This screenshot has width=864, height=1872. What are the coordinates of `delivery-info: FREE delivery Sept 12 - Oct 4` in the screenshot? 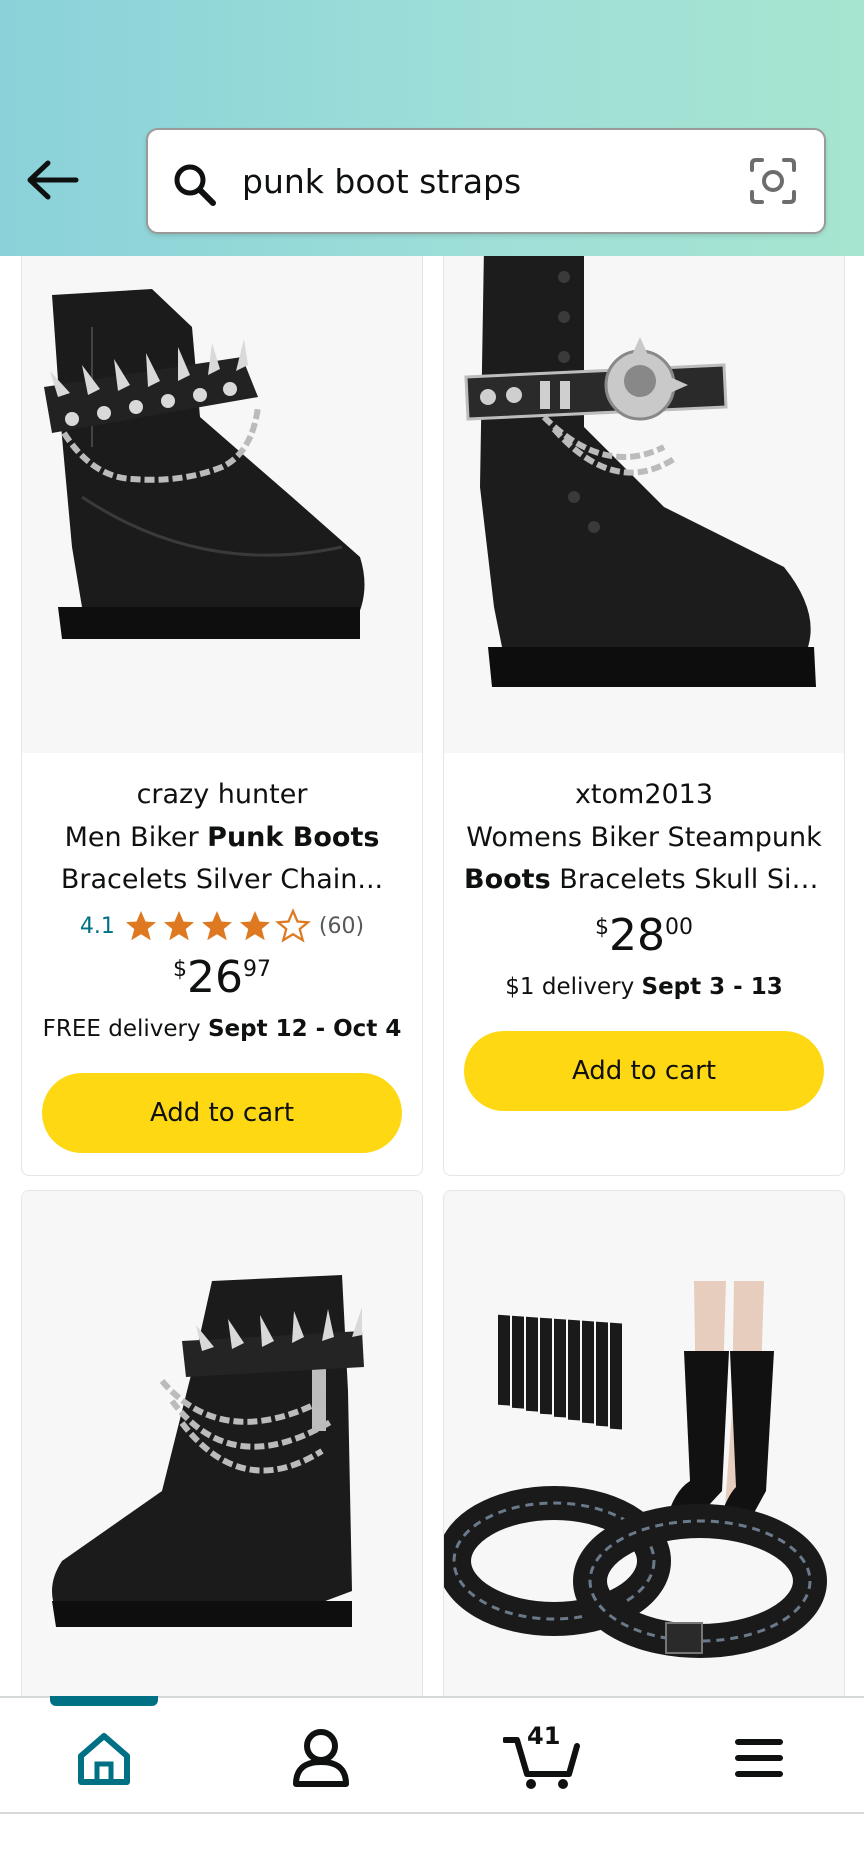 It's located at (222, 1029).